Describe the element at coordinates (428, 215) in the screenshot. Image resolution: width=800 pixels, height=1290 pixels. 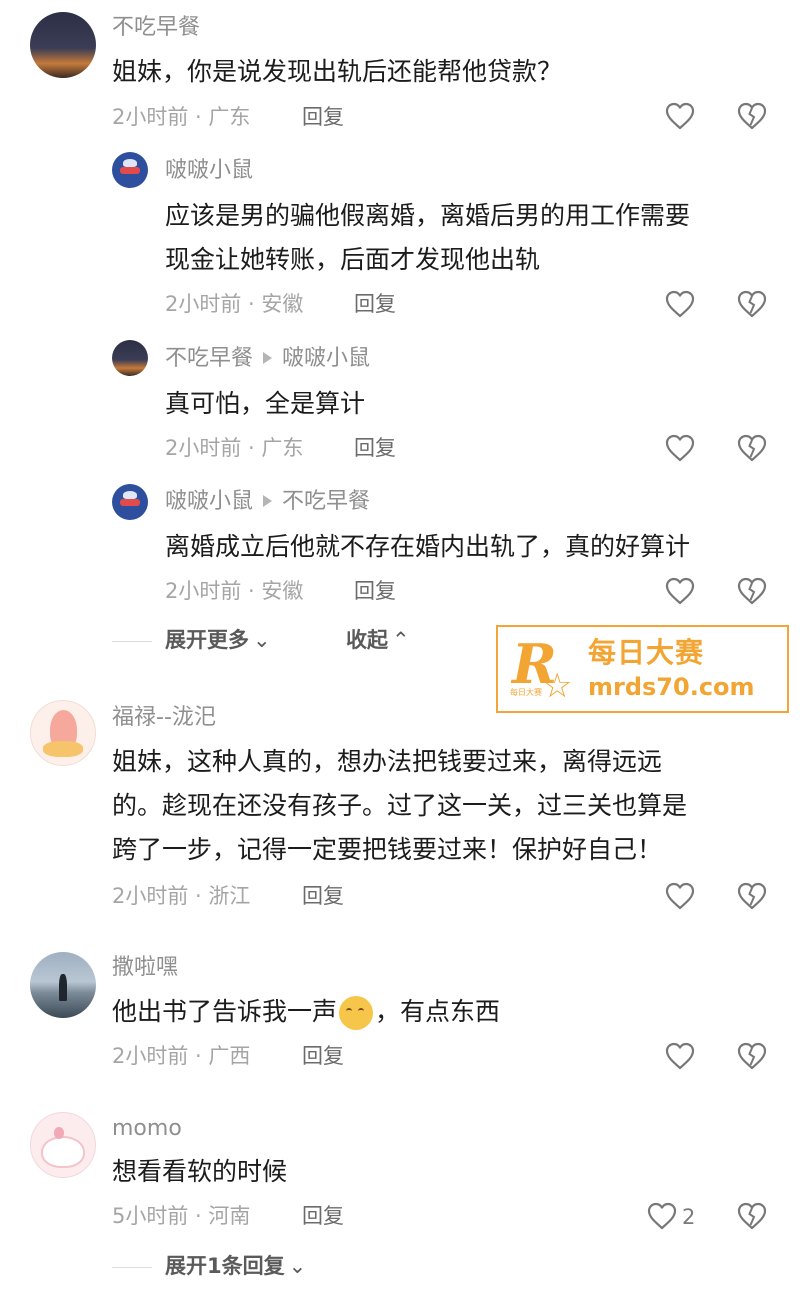
I see `reply-text-line: 应该是男的骗他假离婚，离婚后男的用工作需要` at that location.